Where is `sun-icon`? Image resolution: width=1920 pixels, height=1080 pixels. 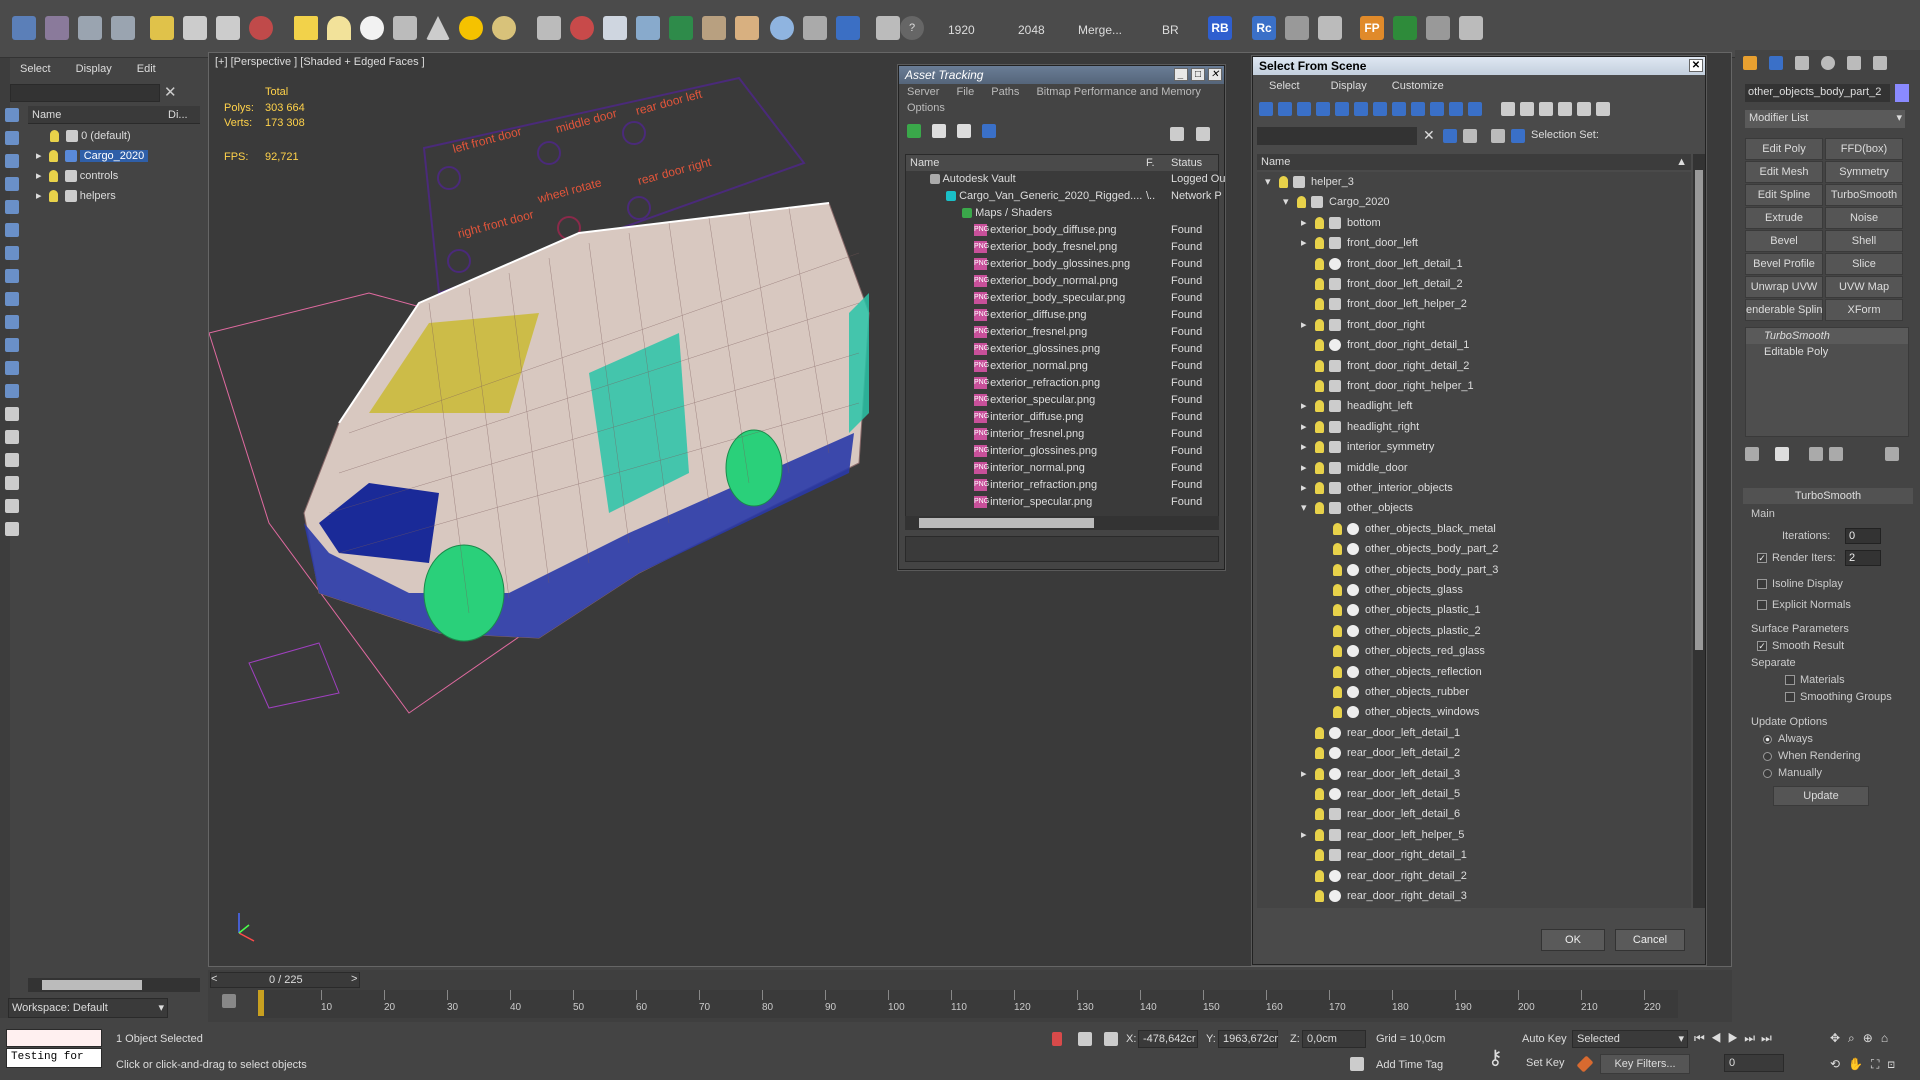
sun-icon is located at coordinates (471, 28).